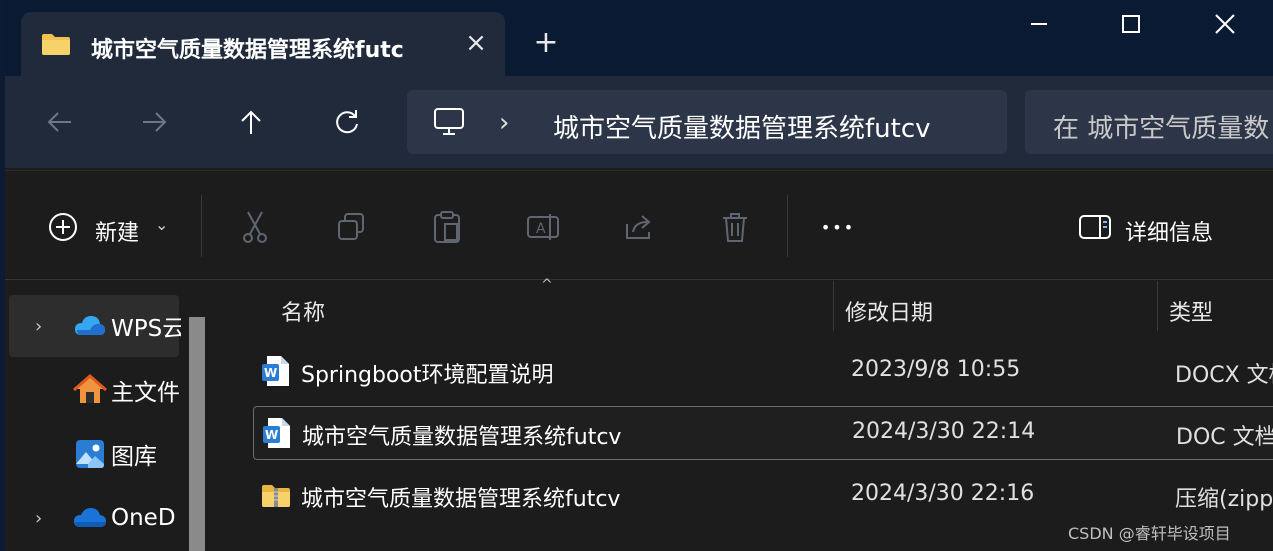 This screenshot has height=551, width=1273. What do you see at coordinates (90, 325) in the screenshot?
I see `wps-cloud-icon` at bounding box center [90, 325].